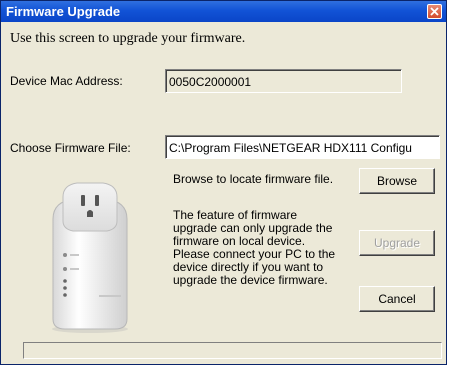 Image resolution: width=449 pixels, height=367 pixels. What do you see at coordinates (283, 81) in the screenshot?
I see `mac-address-field: 0050C2000001` at bounding box center [283, 81].